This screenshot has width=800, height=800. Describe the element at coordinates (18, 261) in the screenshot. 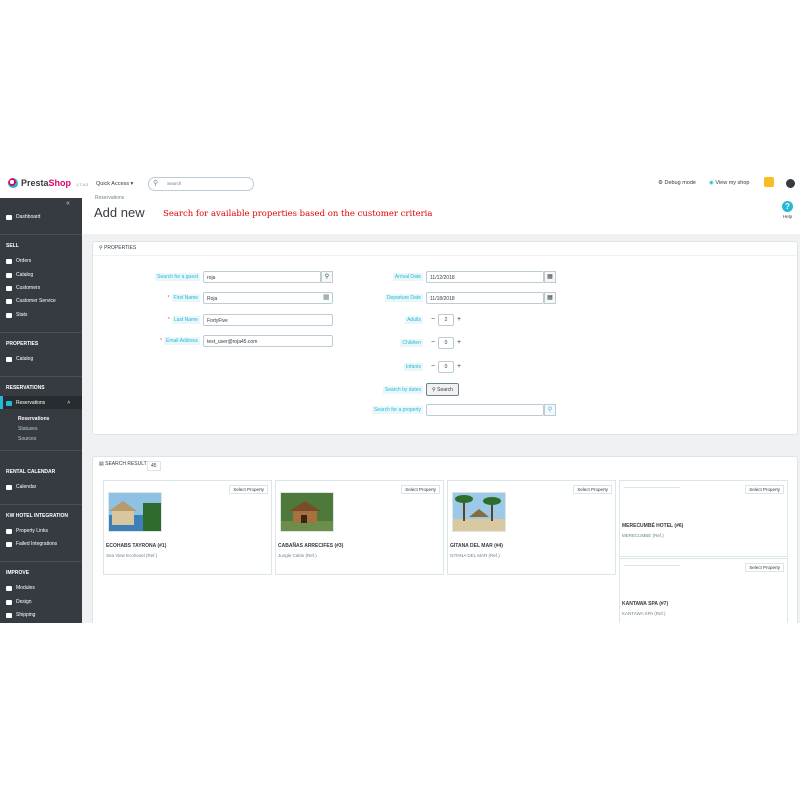

I see `sidebar-item-orders: Orders` at that location.